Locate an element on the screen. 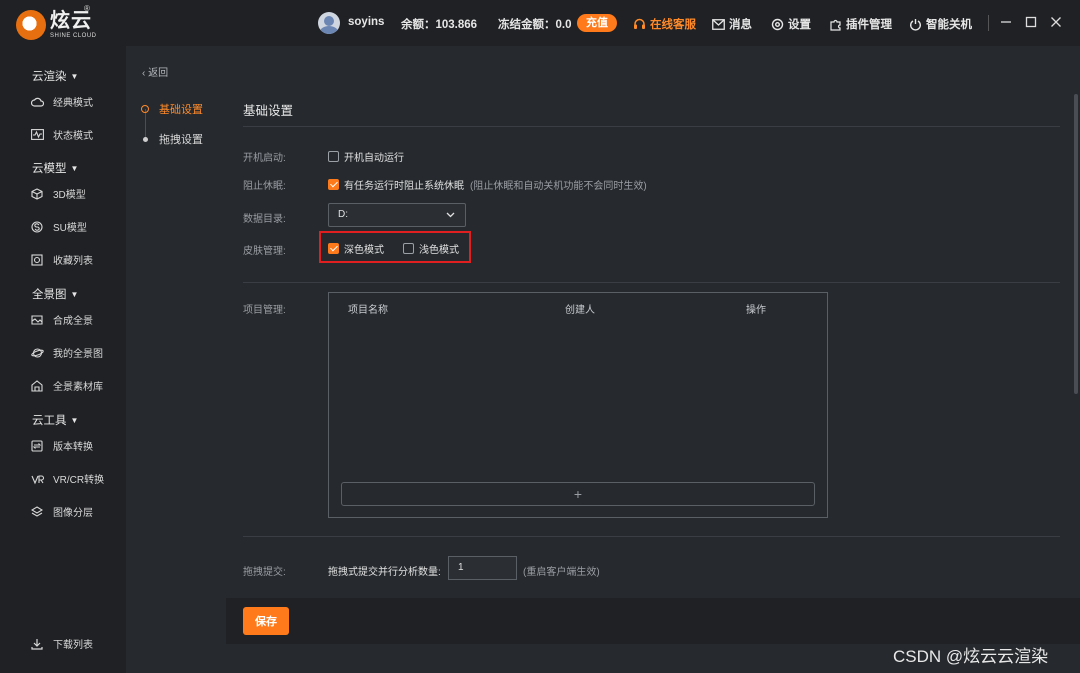 This screenshot has height=673, width=1080. checkbox-unchecked-icon is located at coordinates (408, 248).